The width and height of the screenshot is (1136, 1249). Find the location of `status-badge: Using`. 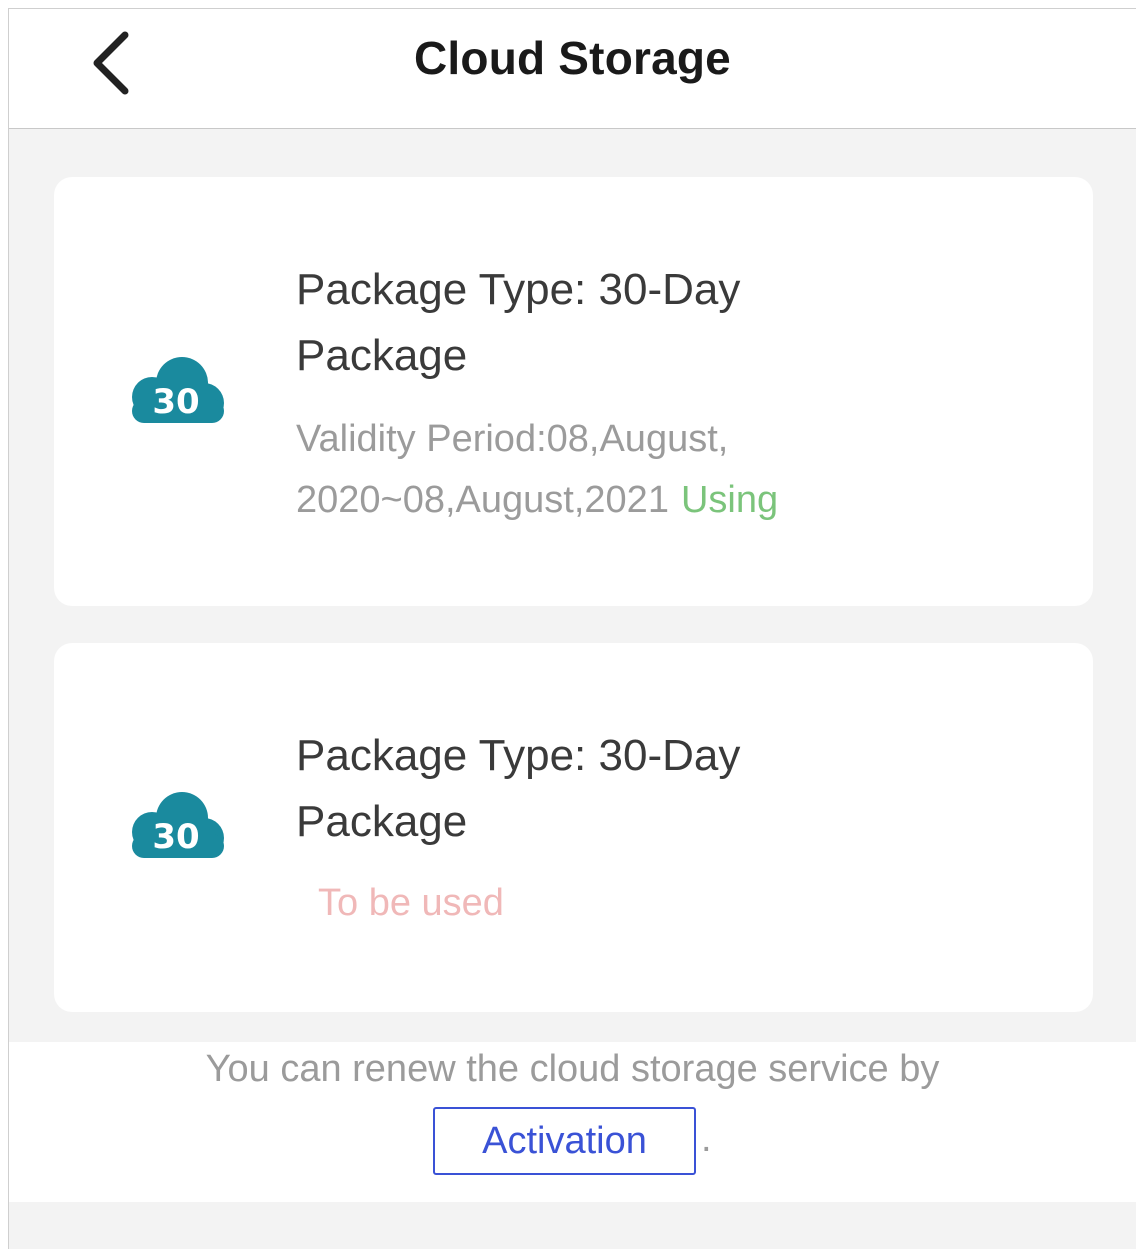

status-badge: Using is located at coordinates (729, 500).